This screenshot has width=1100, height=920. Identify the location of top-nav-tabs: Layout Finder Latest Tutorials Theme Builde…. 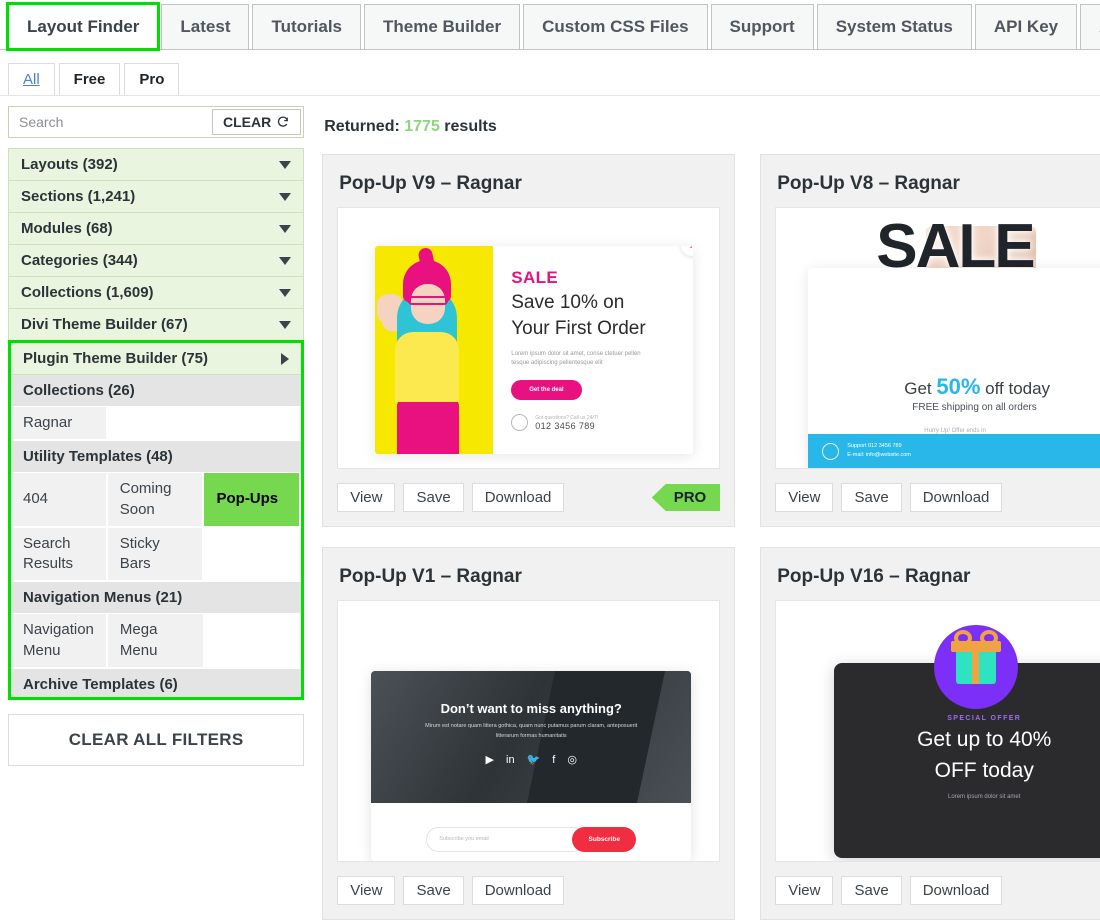
(550, 25).